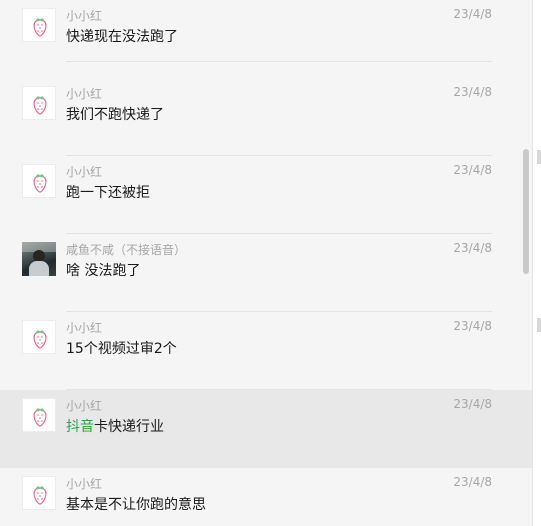  Describe the element at coordinates (526, 211) in the screenshot. I see `scrollbar-thumb` at that location.